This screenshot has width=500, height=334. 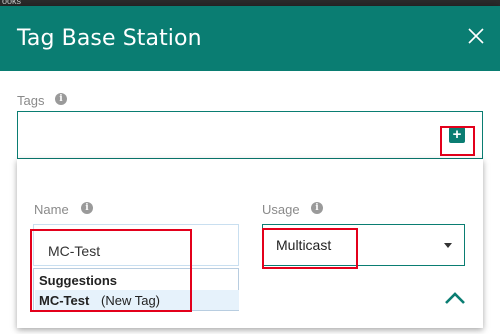 What do you see at coordinates (250, 135) in the screenshot?
I see `tags-input` at bounding box center [250, 135].